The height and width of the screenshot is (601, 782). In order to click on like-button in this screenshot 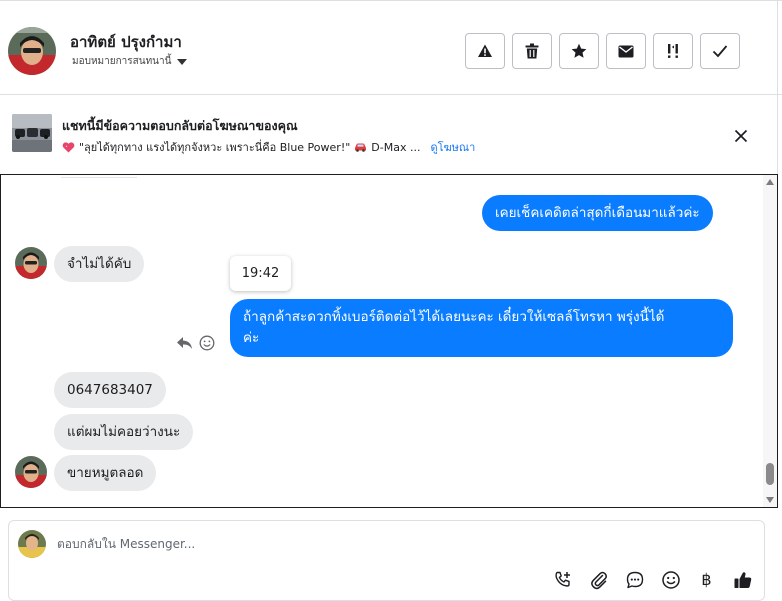, I will do `click(742, 579)`.